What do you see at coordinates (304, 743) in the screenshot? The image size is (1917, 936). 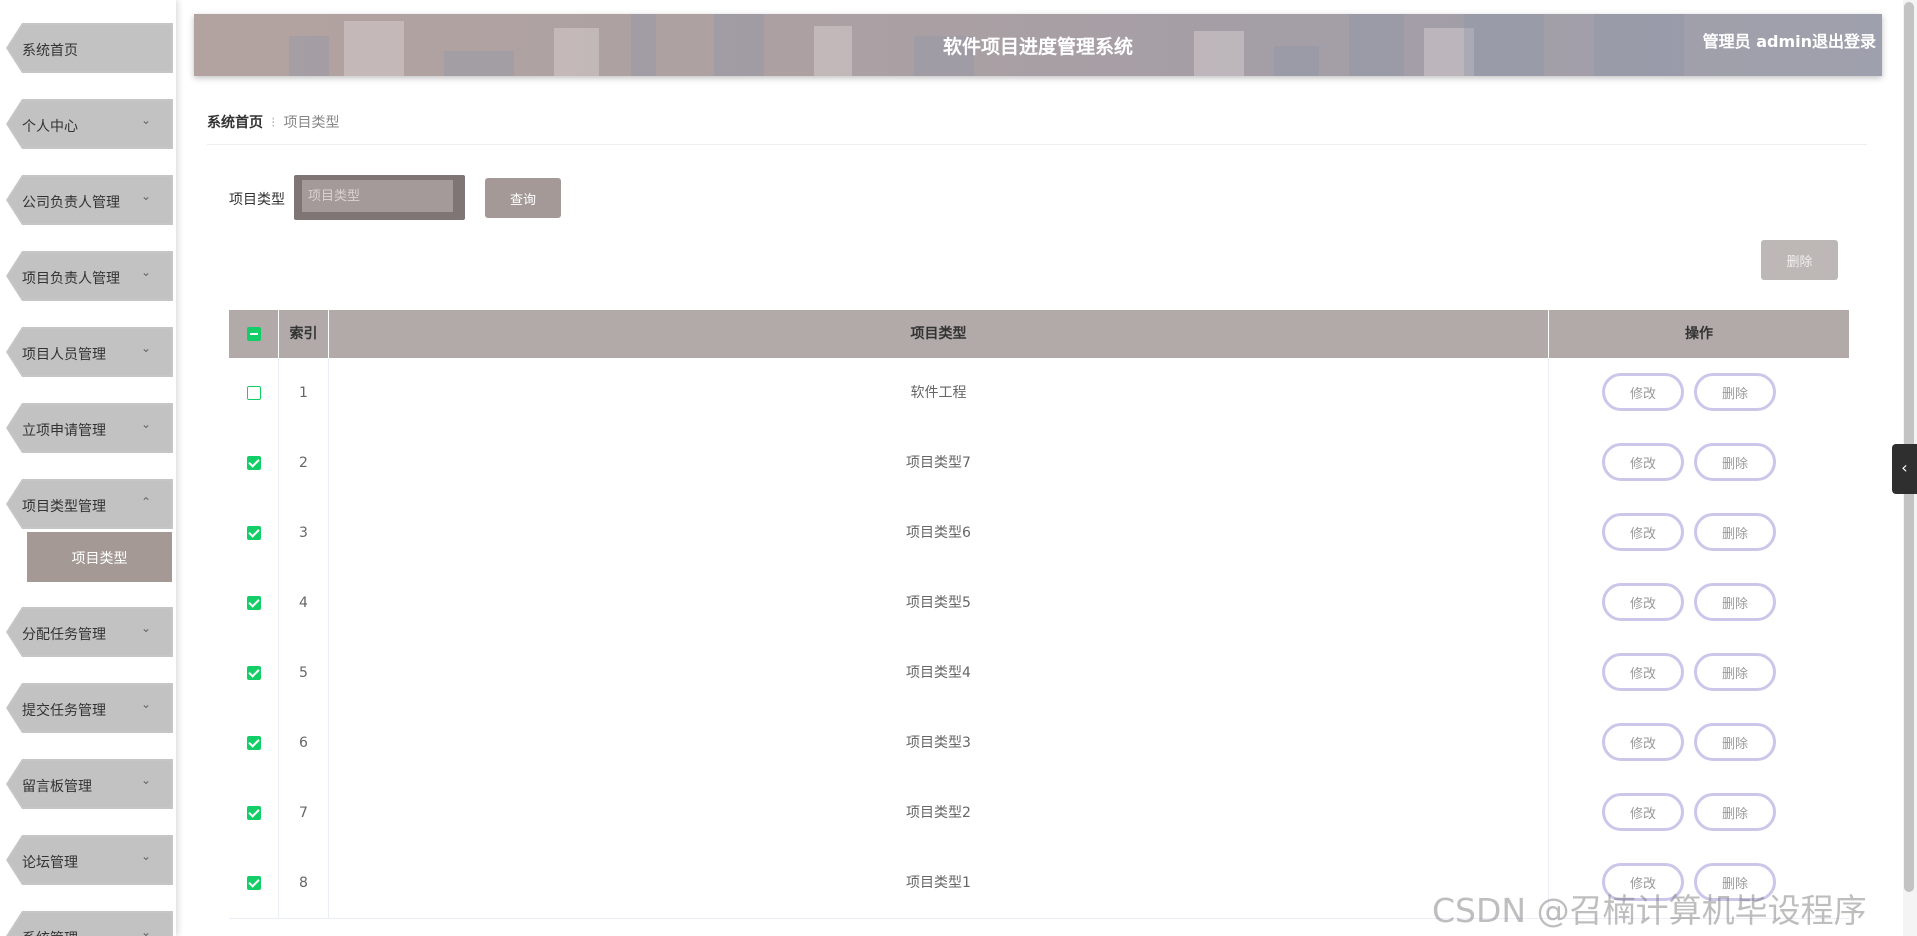 I see `index-cell: 6` at bounding box center [304, 743].